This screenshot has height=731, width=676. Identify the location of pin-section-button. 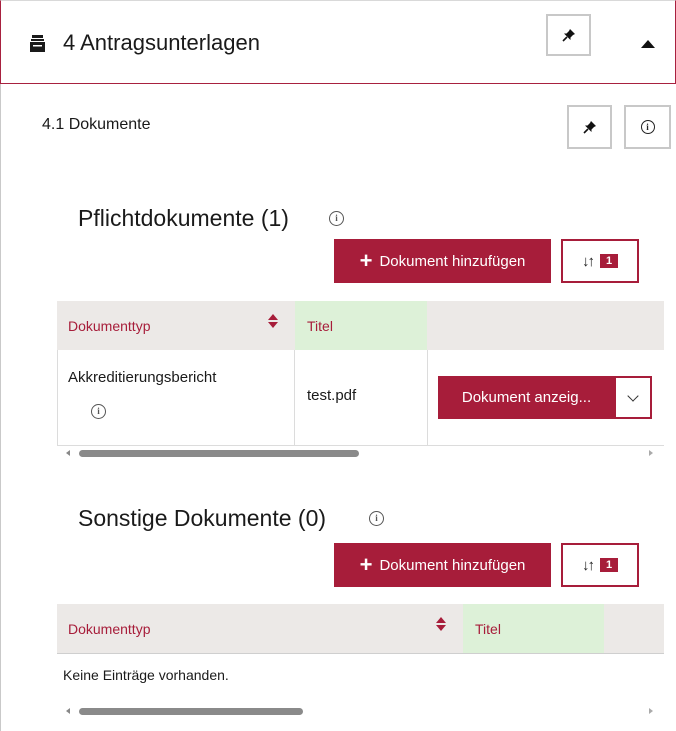
(568, 35).